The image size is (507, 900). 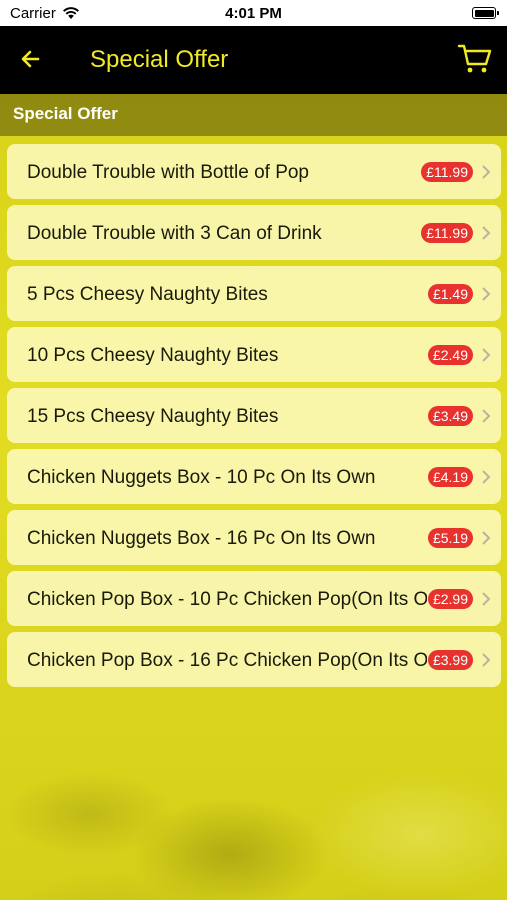 I want to click on item-name: Chicken Nuggets Box - 16 Pc On Its Own, so click(x=201, y=538).